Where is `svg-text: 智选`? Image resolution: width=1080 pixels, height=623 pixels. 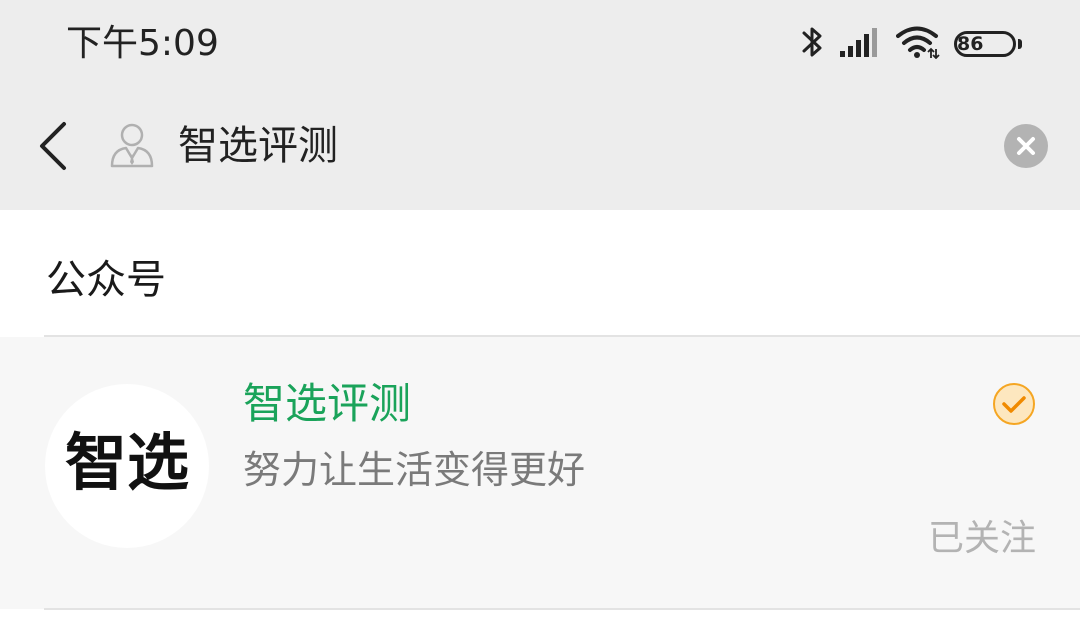 svg-text: 智选 is located at coordinates (127, 462).